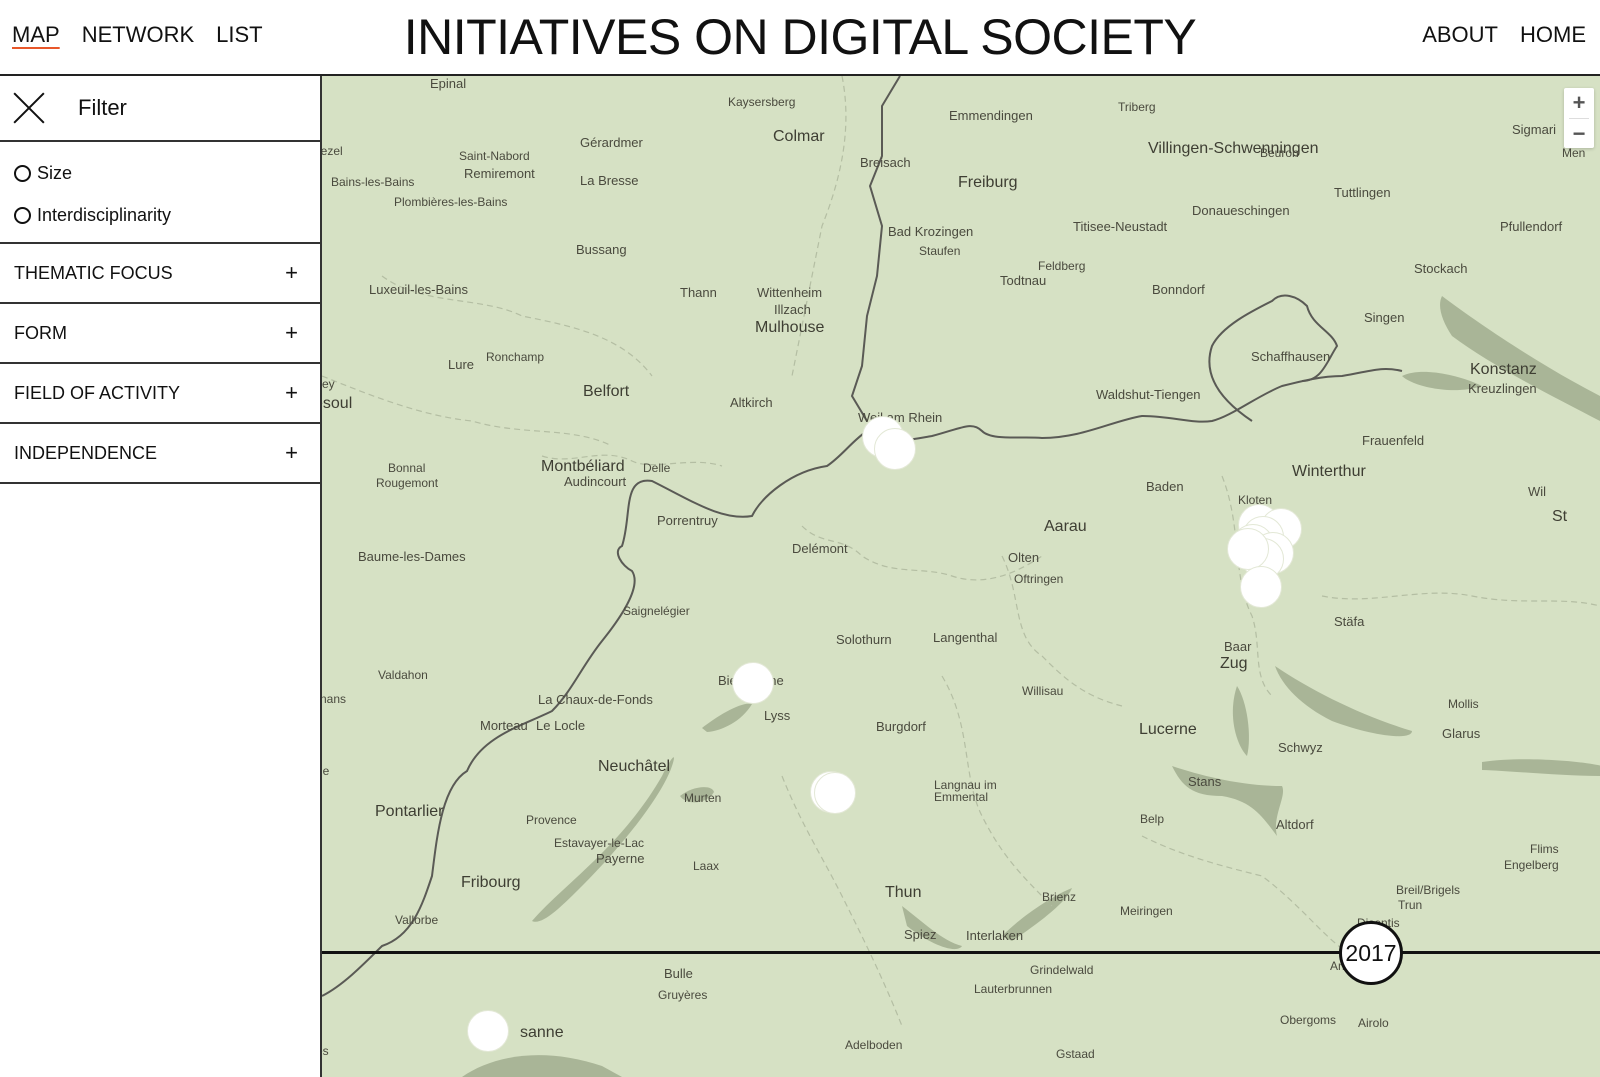 This screenshot has height=1077, width=1600. I want to click on secondary-nav: ABOUT HOME, so click(1504, 35).